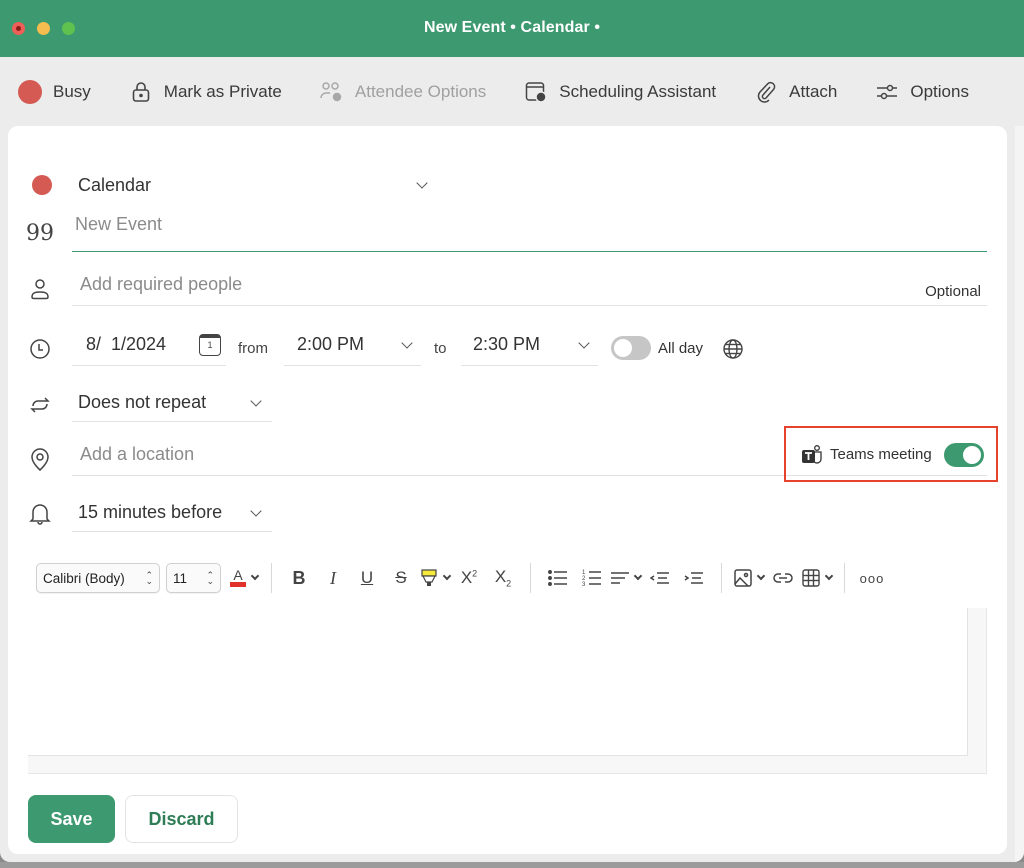 This screenshot has height=868, width=1024. What do you see at coordinates (40, 289) in the screenshot?
I see `person-icon` at bounding box center [40, 289].